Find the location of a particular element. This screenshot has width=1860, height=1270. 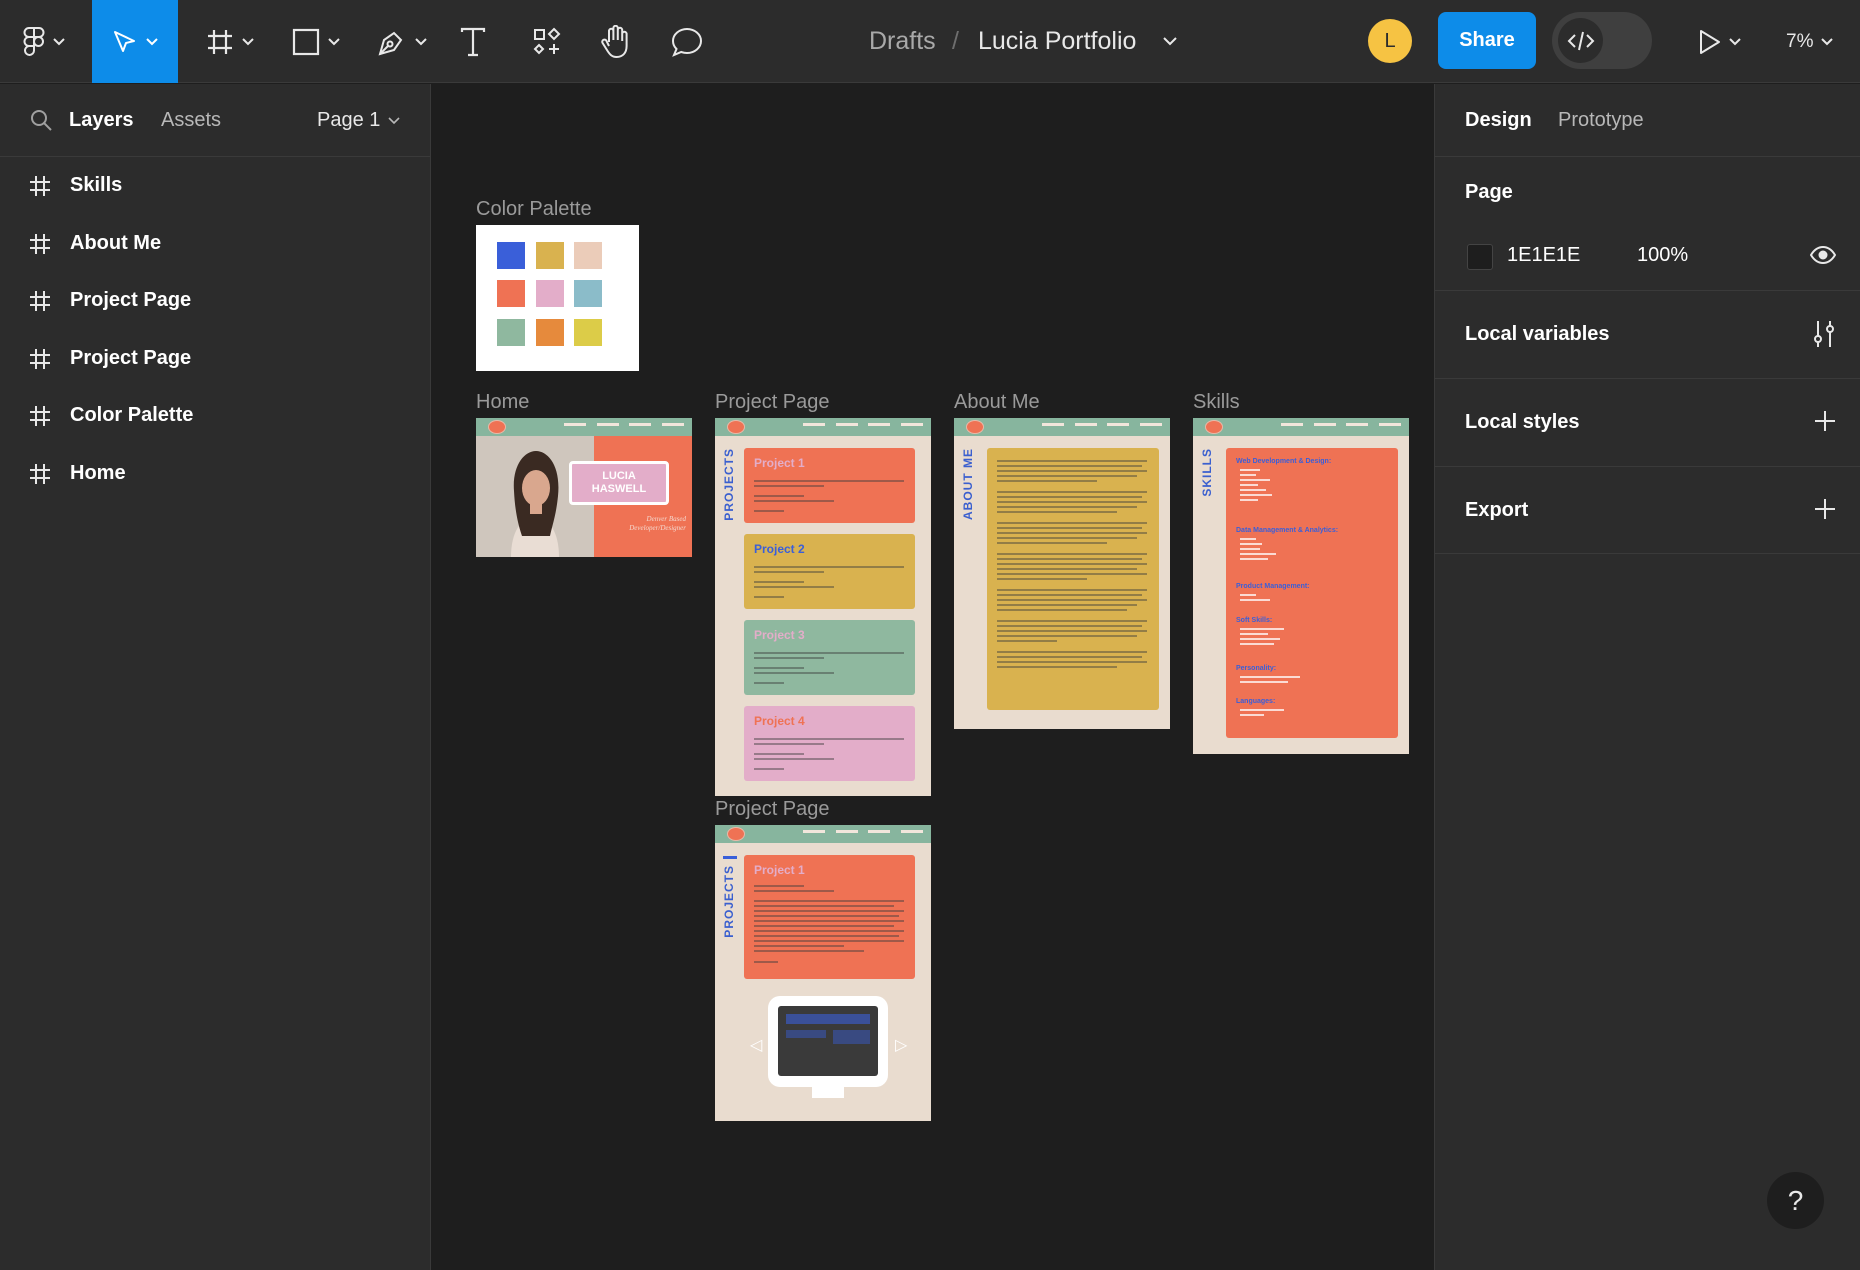

search-icon is located at coordinates (41, 120).